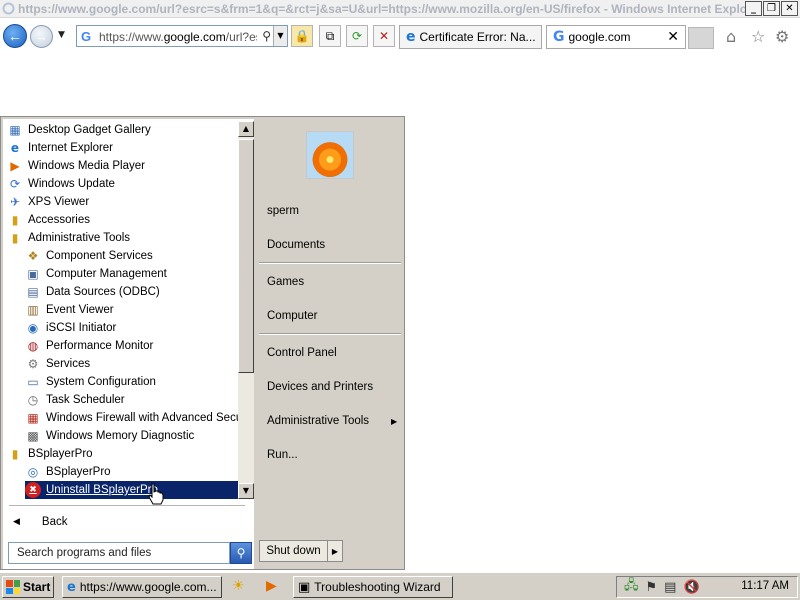  I want to click on program-item: ◷ Task Scheduler, so click(130, 400).